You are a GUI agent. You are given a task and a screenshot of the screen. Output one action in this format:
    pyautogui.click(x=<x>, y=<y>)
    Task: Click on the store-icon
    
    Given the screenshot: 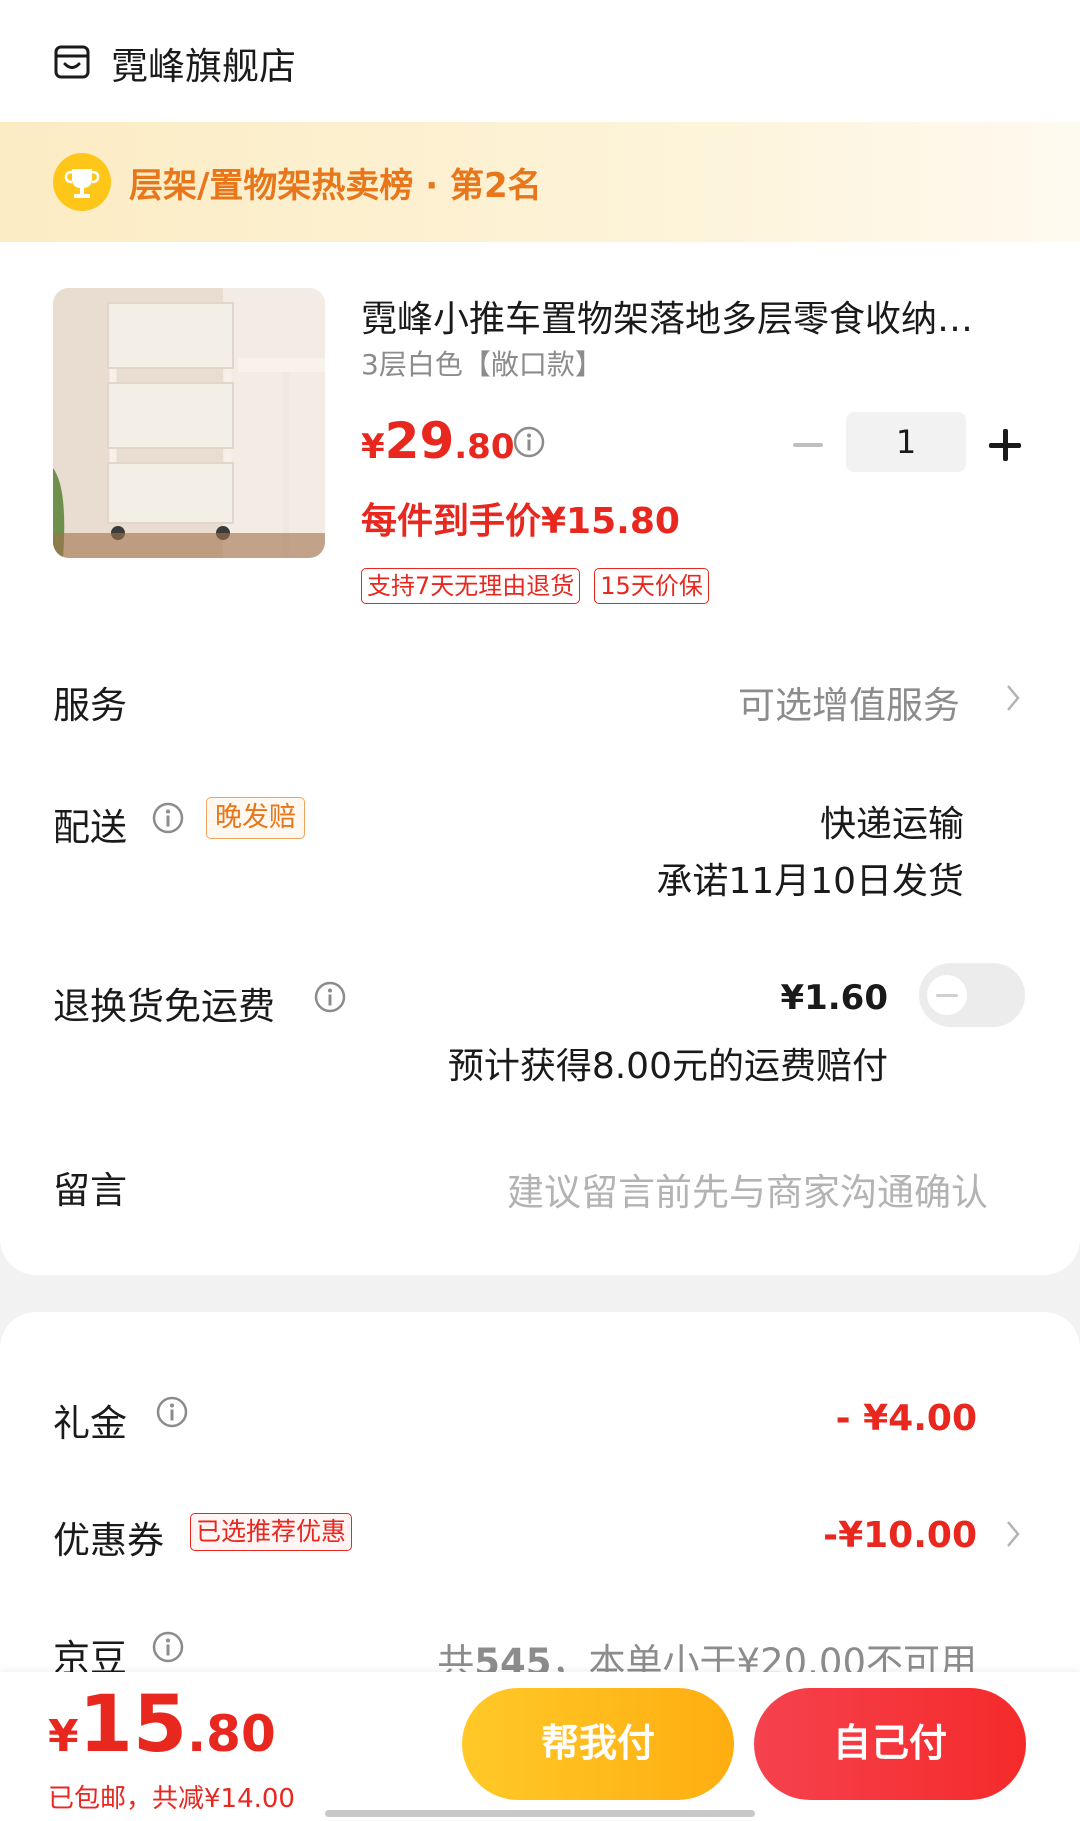 What is the action you would take?
    pyautogui.click(x=72, y=62)
    